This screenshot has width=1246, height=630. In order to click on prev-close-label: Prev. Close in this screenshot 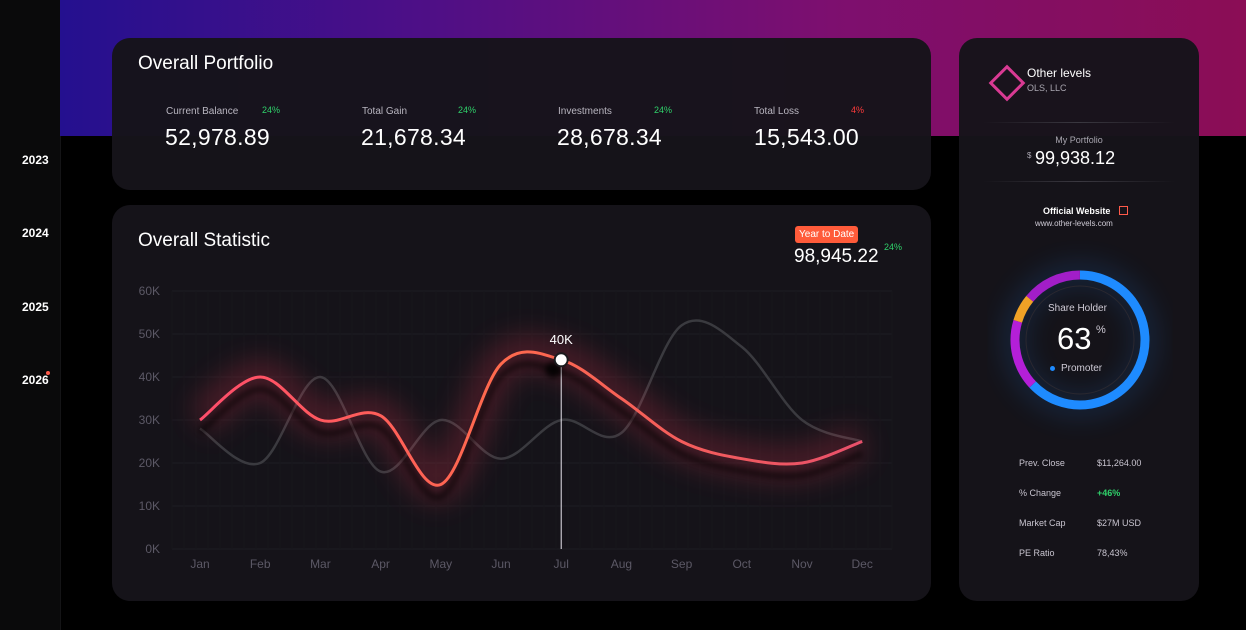, I will do `click(1042, 463)`.